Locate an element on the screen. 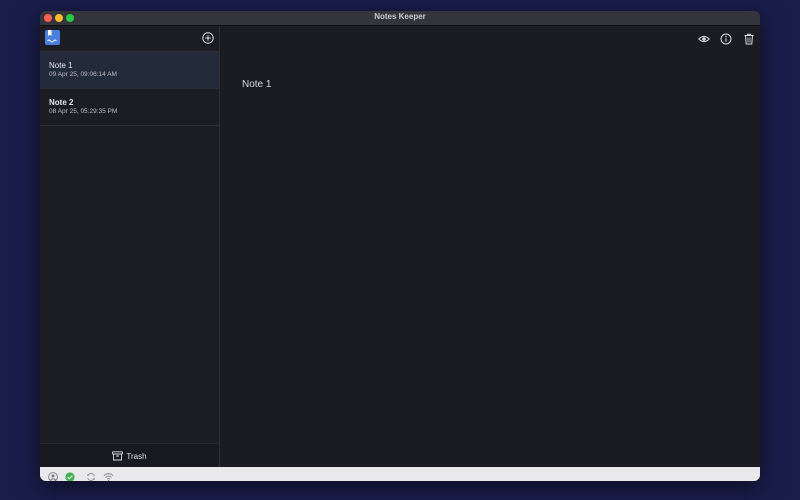 This screenshot has width=800, height=500. trash-button-content: Trash is located at coordinates (129, 456).